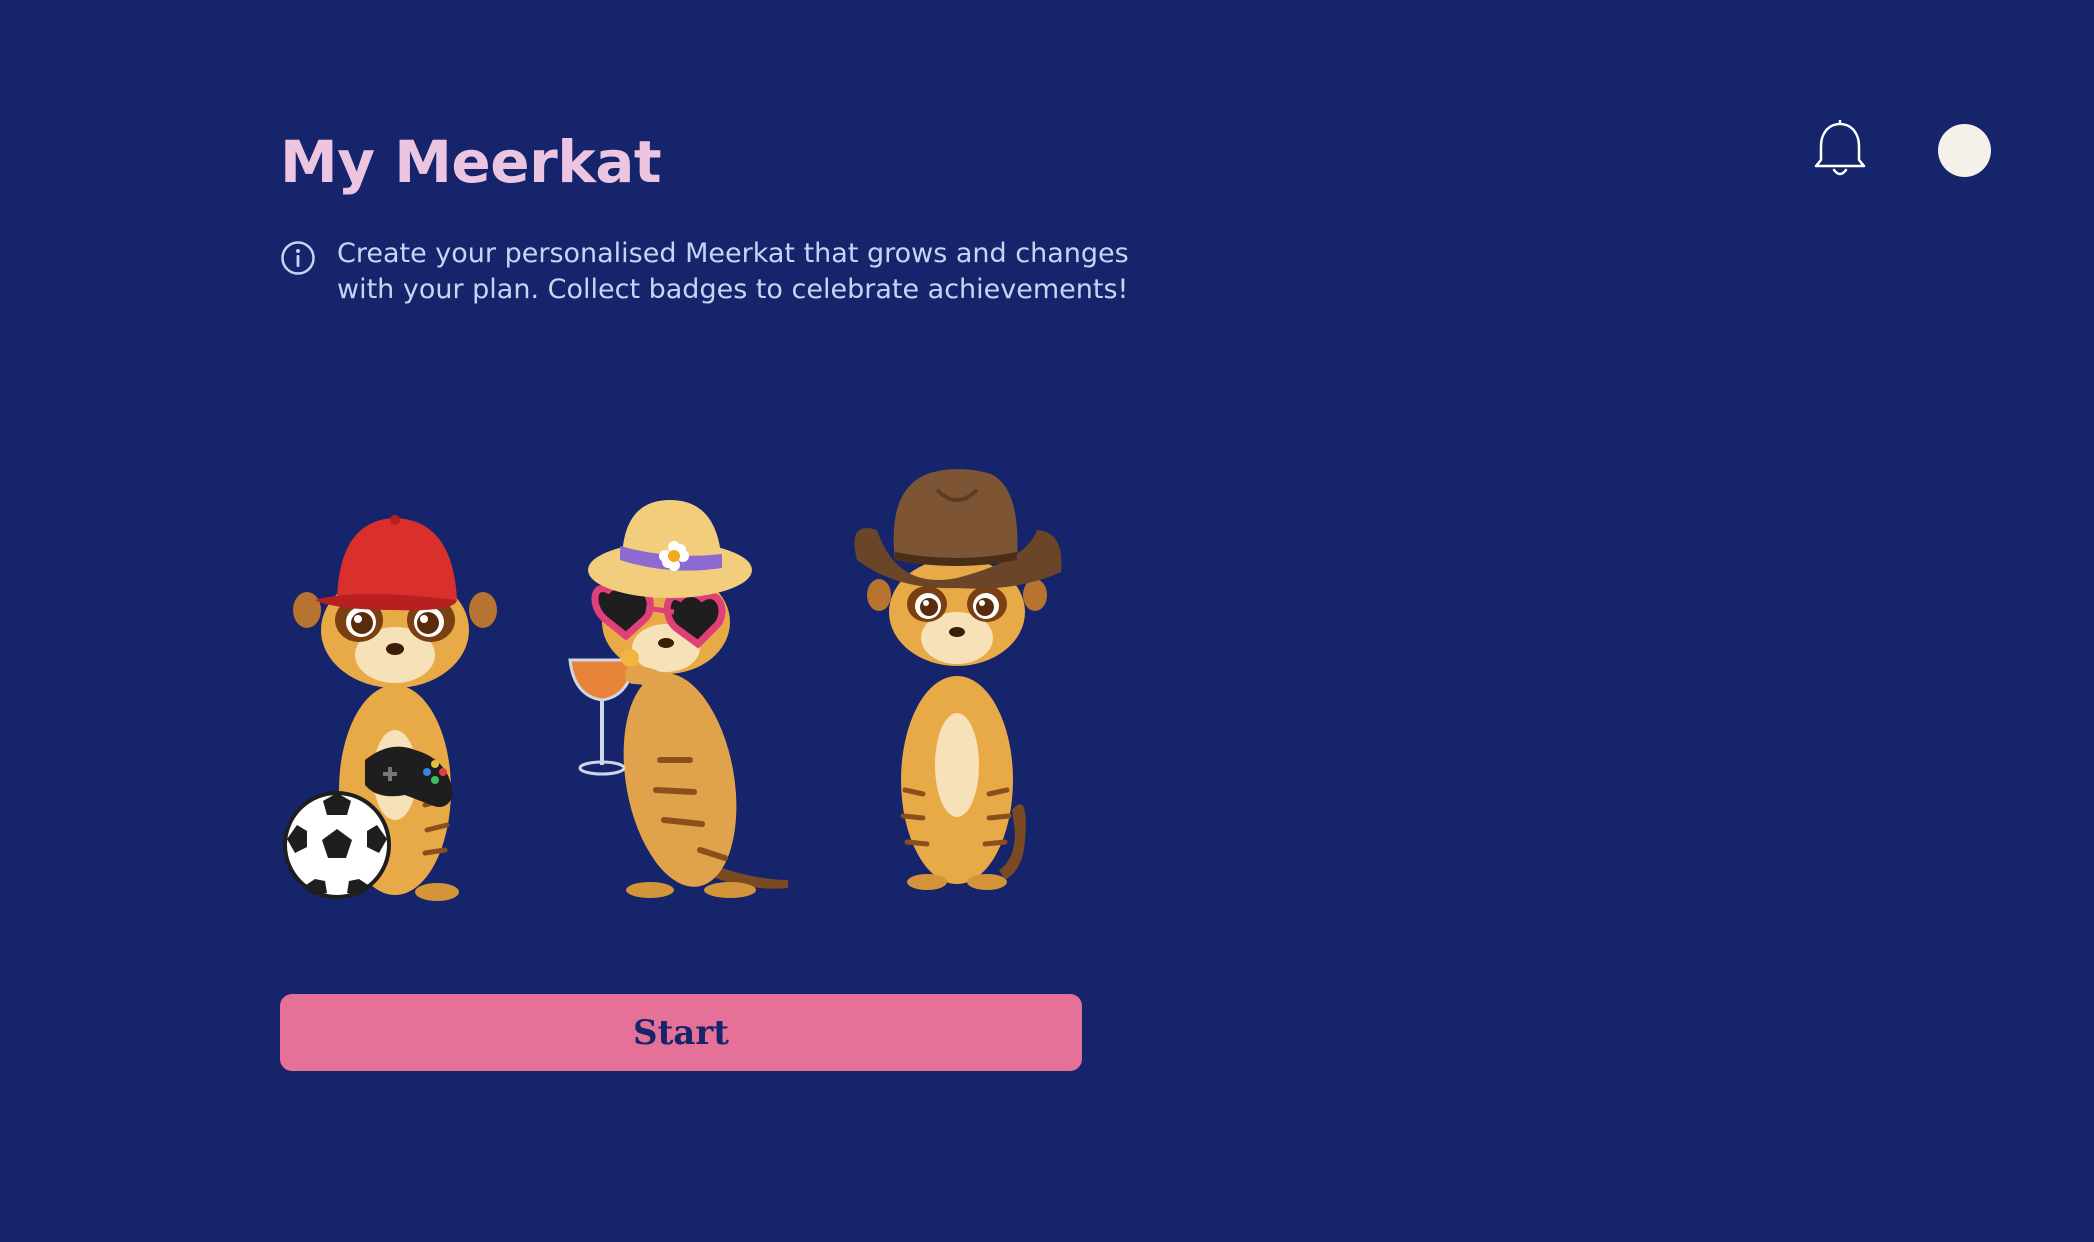  What do you see at coordinates (678, 699) in the screenshot?
I see `summer-meerkat` at bounding box center [678, 699].